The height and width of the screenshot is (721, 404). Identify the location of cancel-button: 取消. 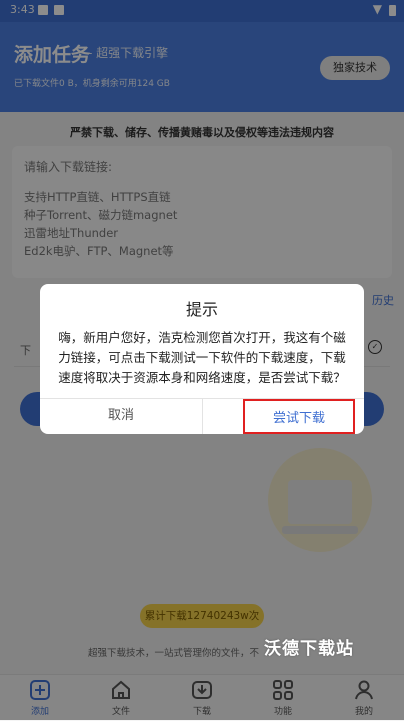
(121, 416).